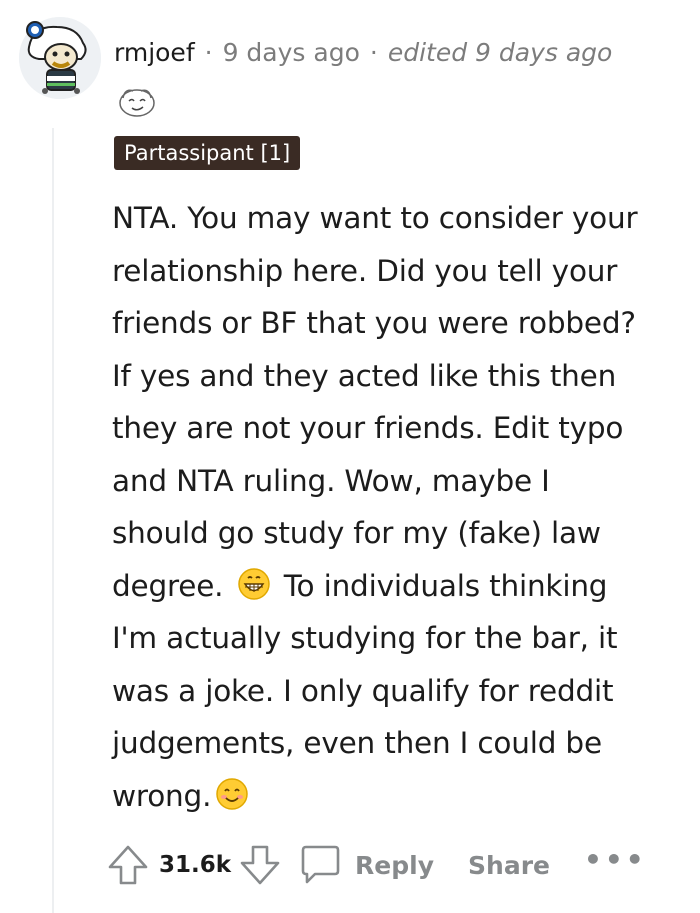  Describe the element at coordinates (500, 52) in the screenshot. I see `edited-timestamp: edited 9 days ago` at that location.